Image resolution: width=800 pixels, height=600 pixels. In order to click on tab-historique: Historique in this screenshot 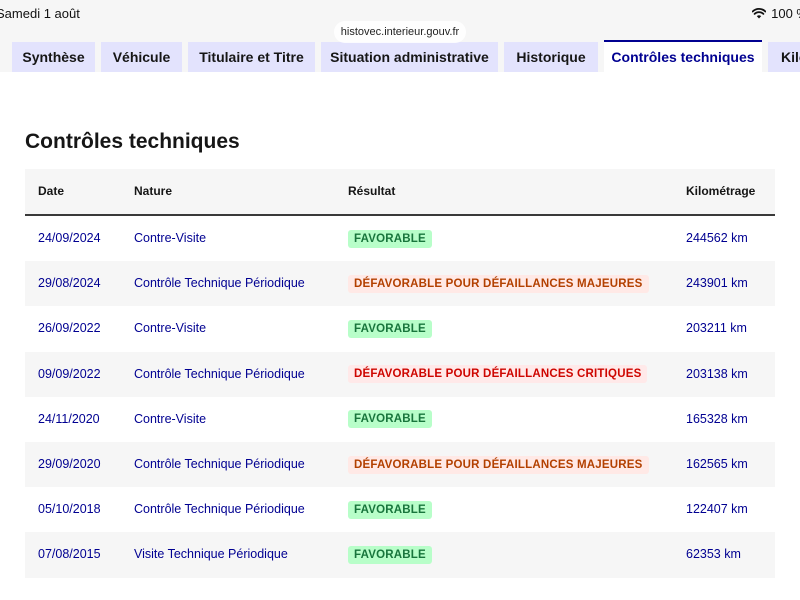, I will do `click(551, 57)`.